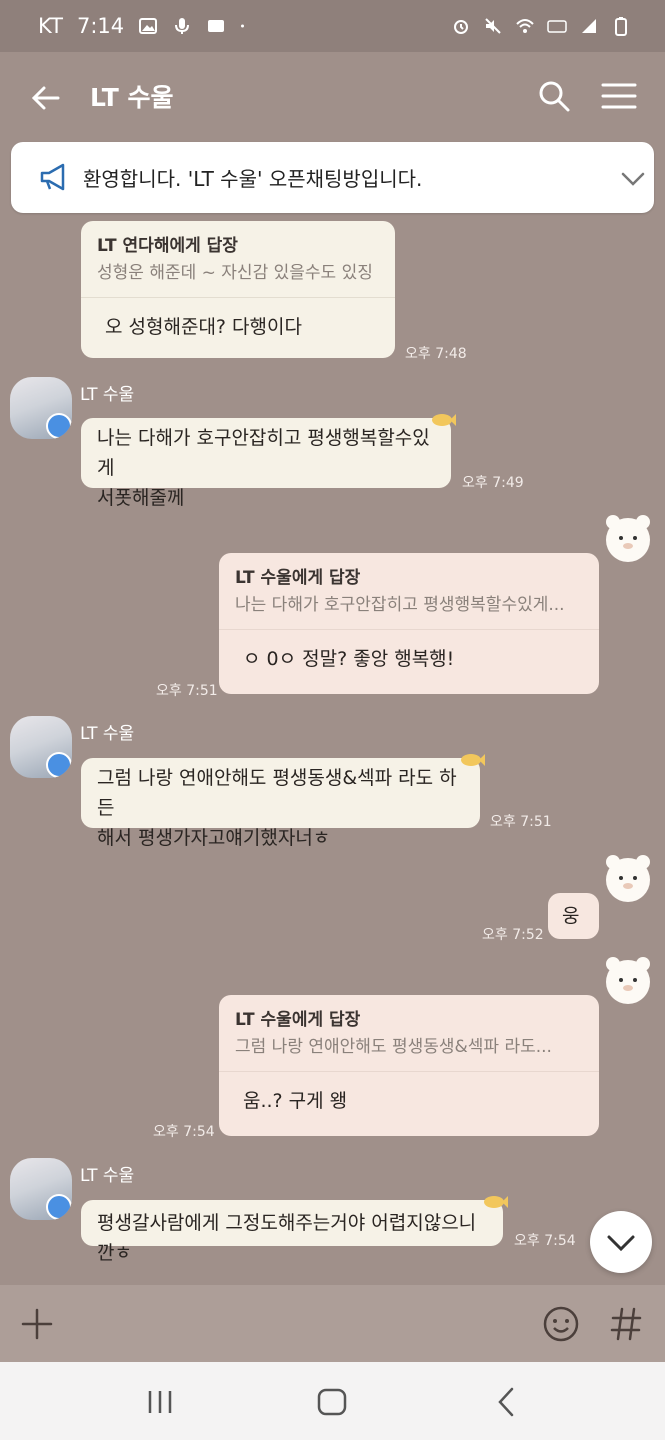 This screenshot has height=1440, width=665. Describe the element at coordinates (513, 935) in the screenshot. I see `message-time: 오후 7:52` at that location.